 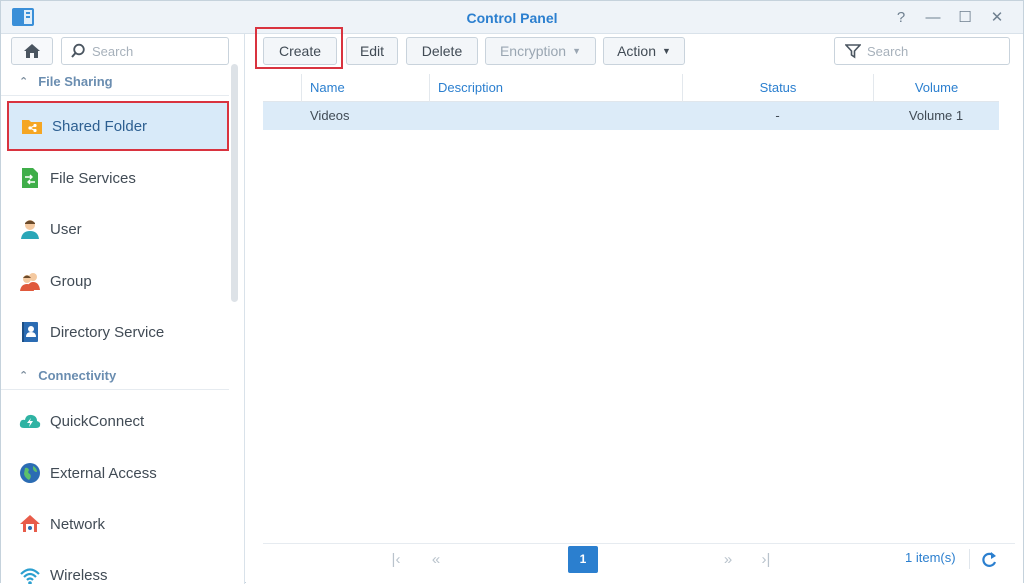 I want to click on refresh-icon, so click(x=989, y=560).